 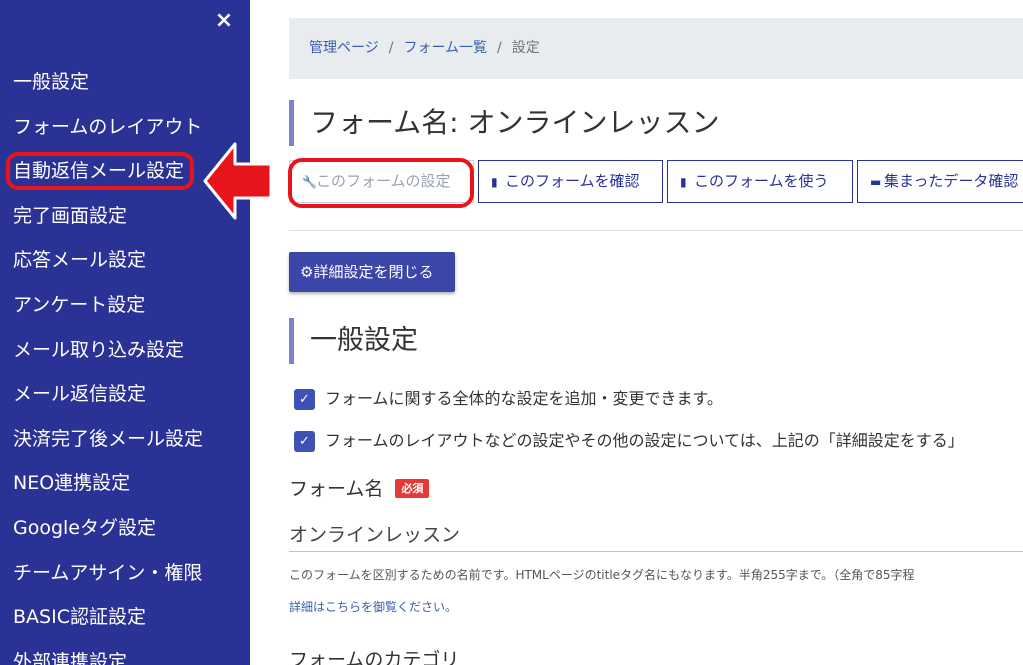 I want to click on required-badge: 必須, so click(x=412, y=488).